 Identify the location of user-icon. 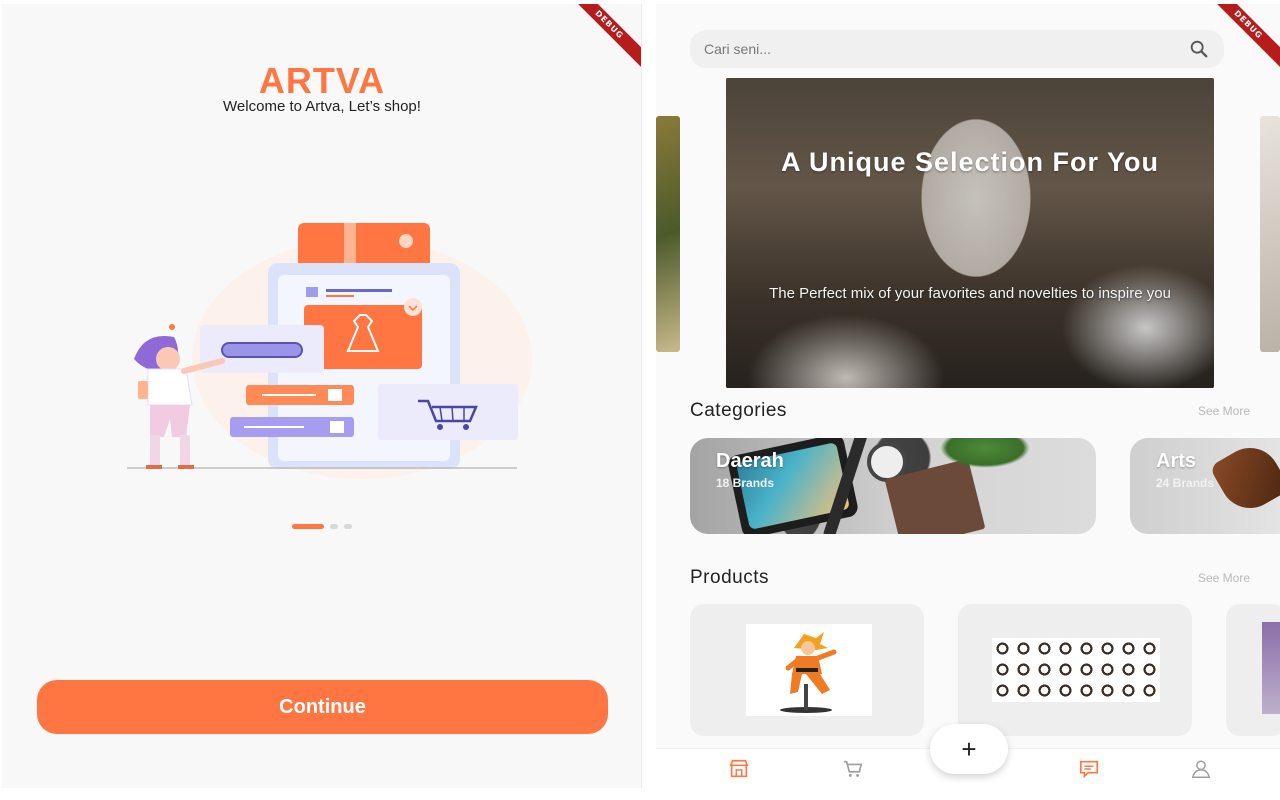
(1201, 769).